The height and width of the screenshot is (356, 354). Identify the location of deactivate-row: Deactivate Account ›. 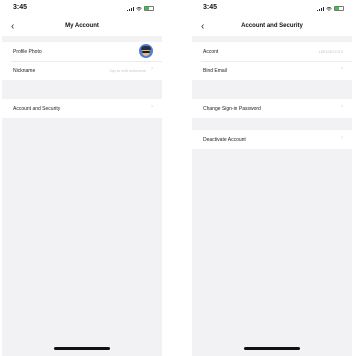
(272, 139).